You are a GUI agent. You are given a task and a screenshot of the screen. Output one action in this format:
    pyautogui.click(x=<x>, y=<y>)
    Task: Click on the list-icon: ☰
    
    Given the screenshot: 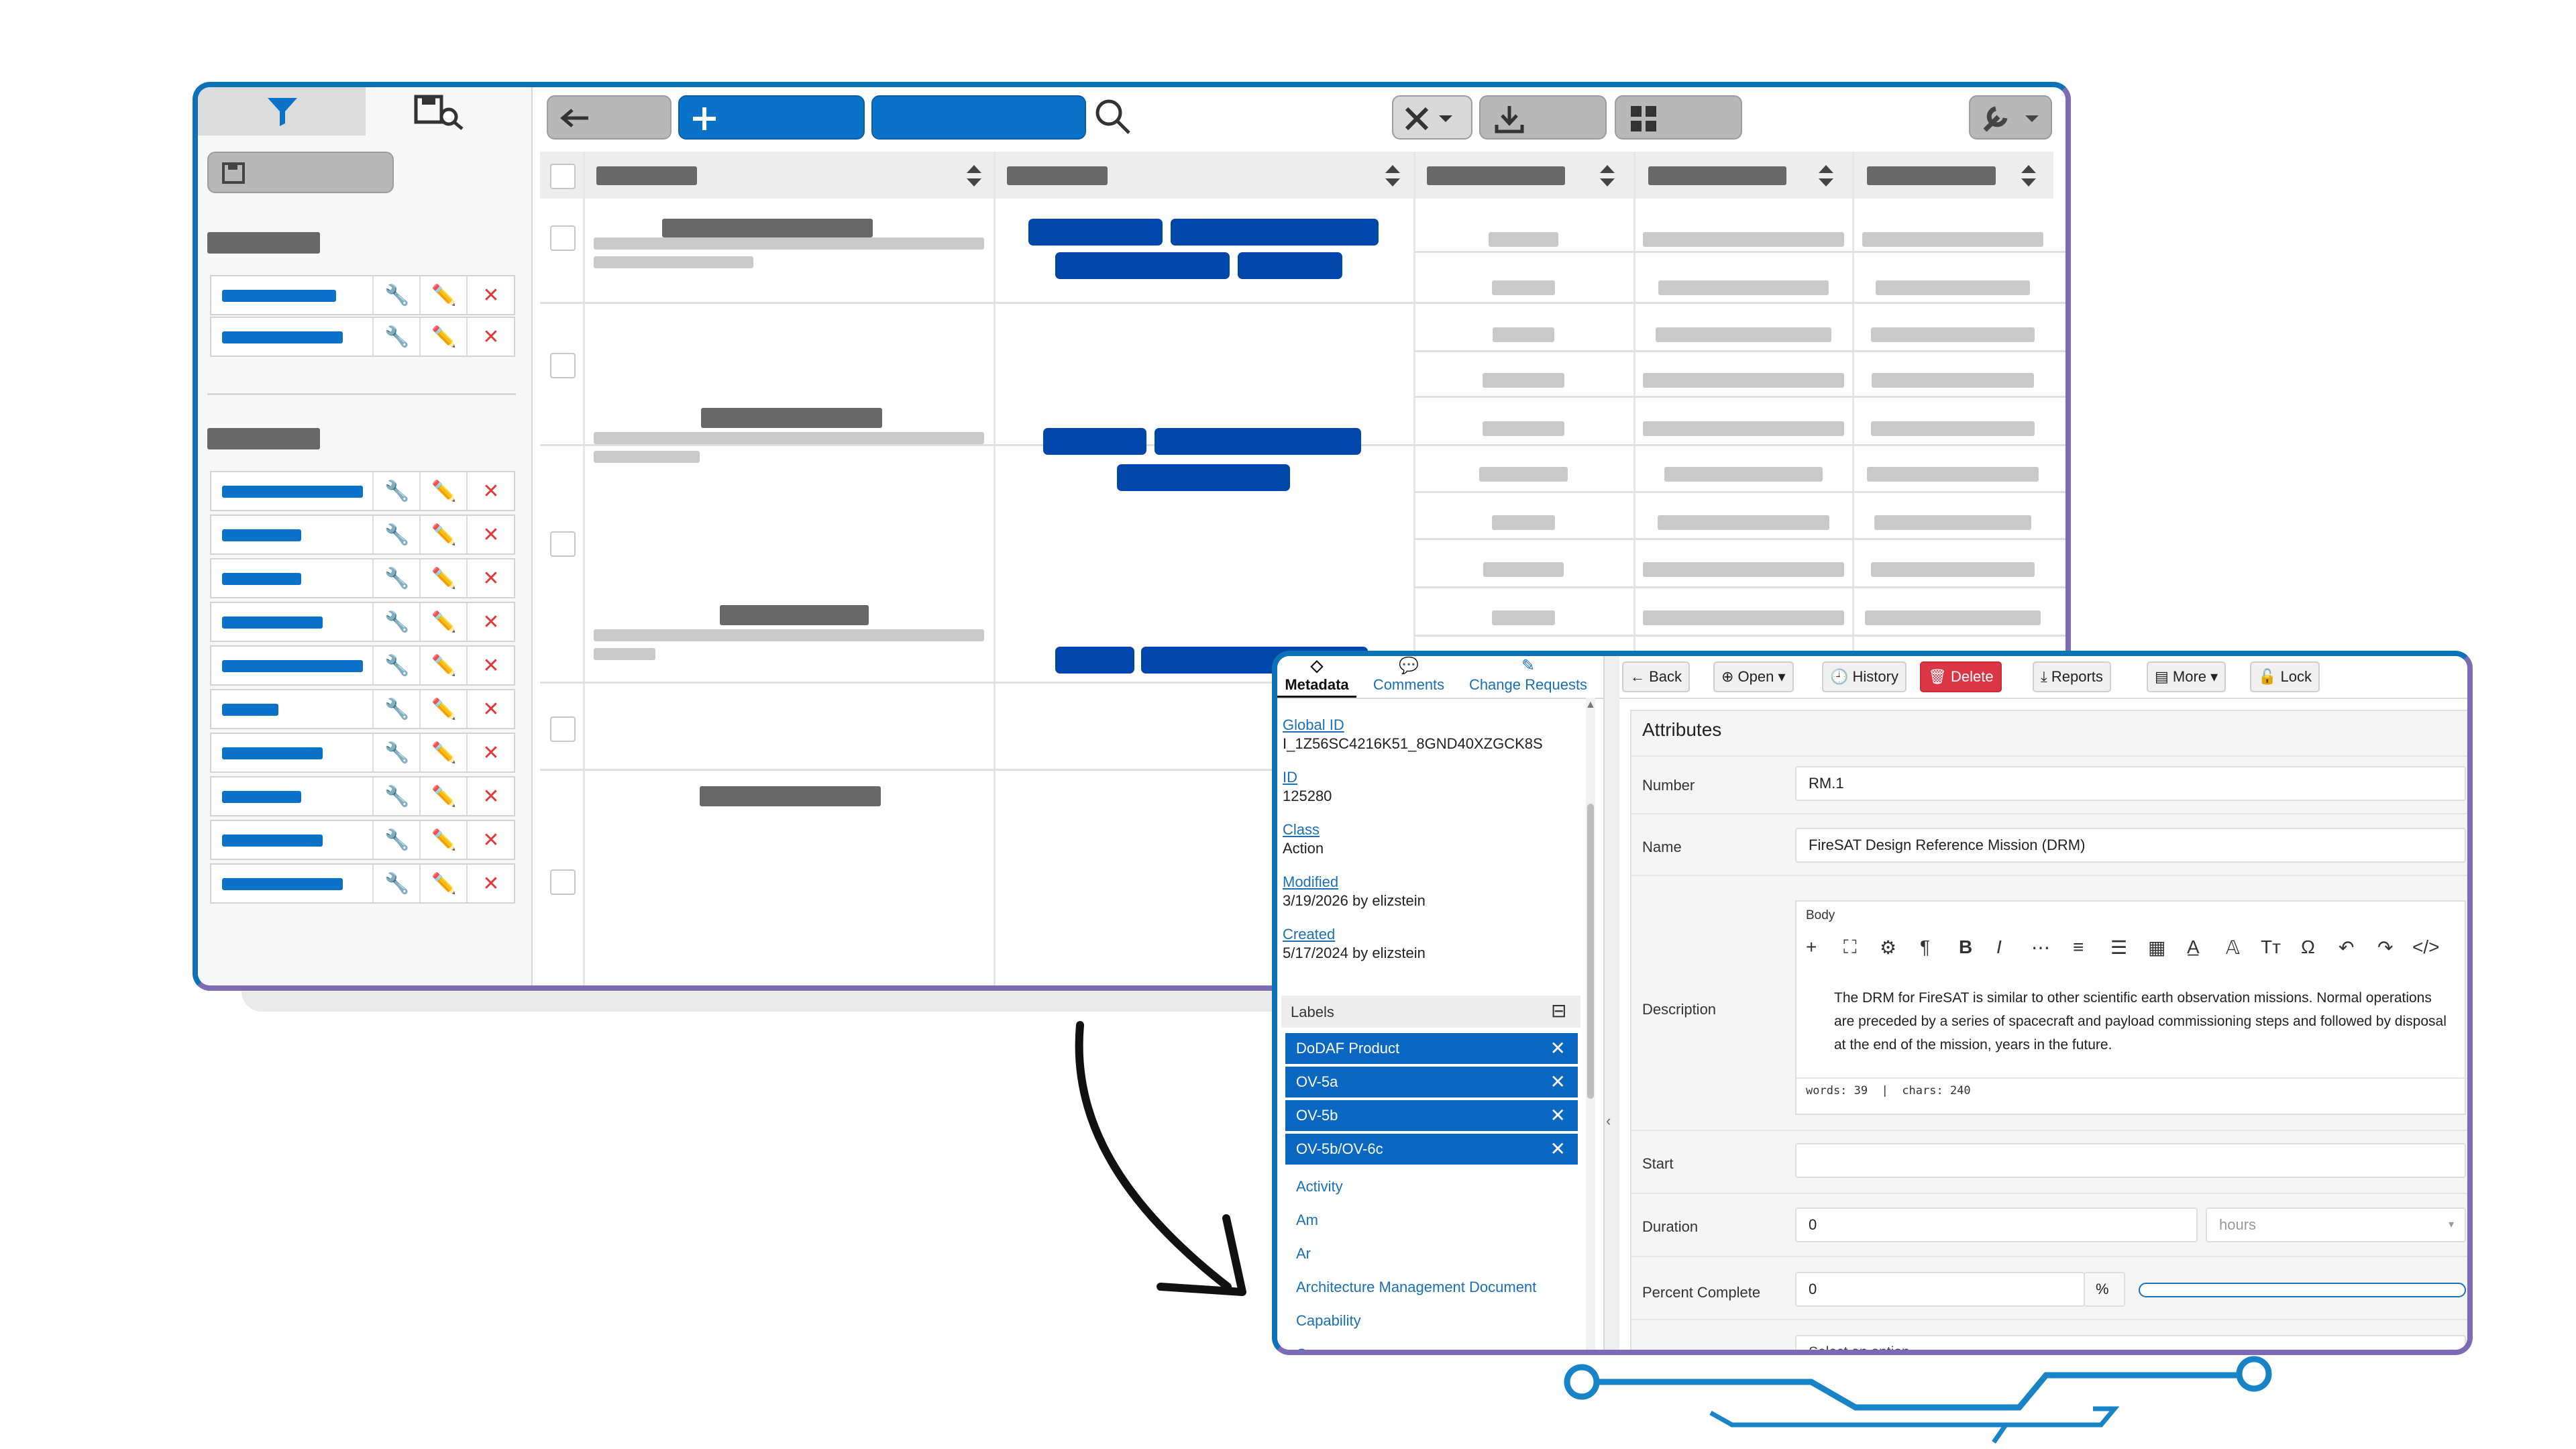 What is the action you would take?
    pyautogui.click(x=2118, y=947)
    